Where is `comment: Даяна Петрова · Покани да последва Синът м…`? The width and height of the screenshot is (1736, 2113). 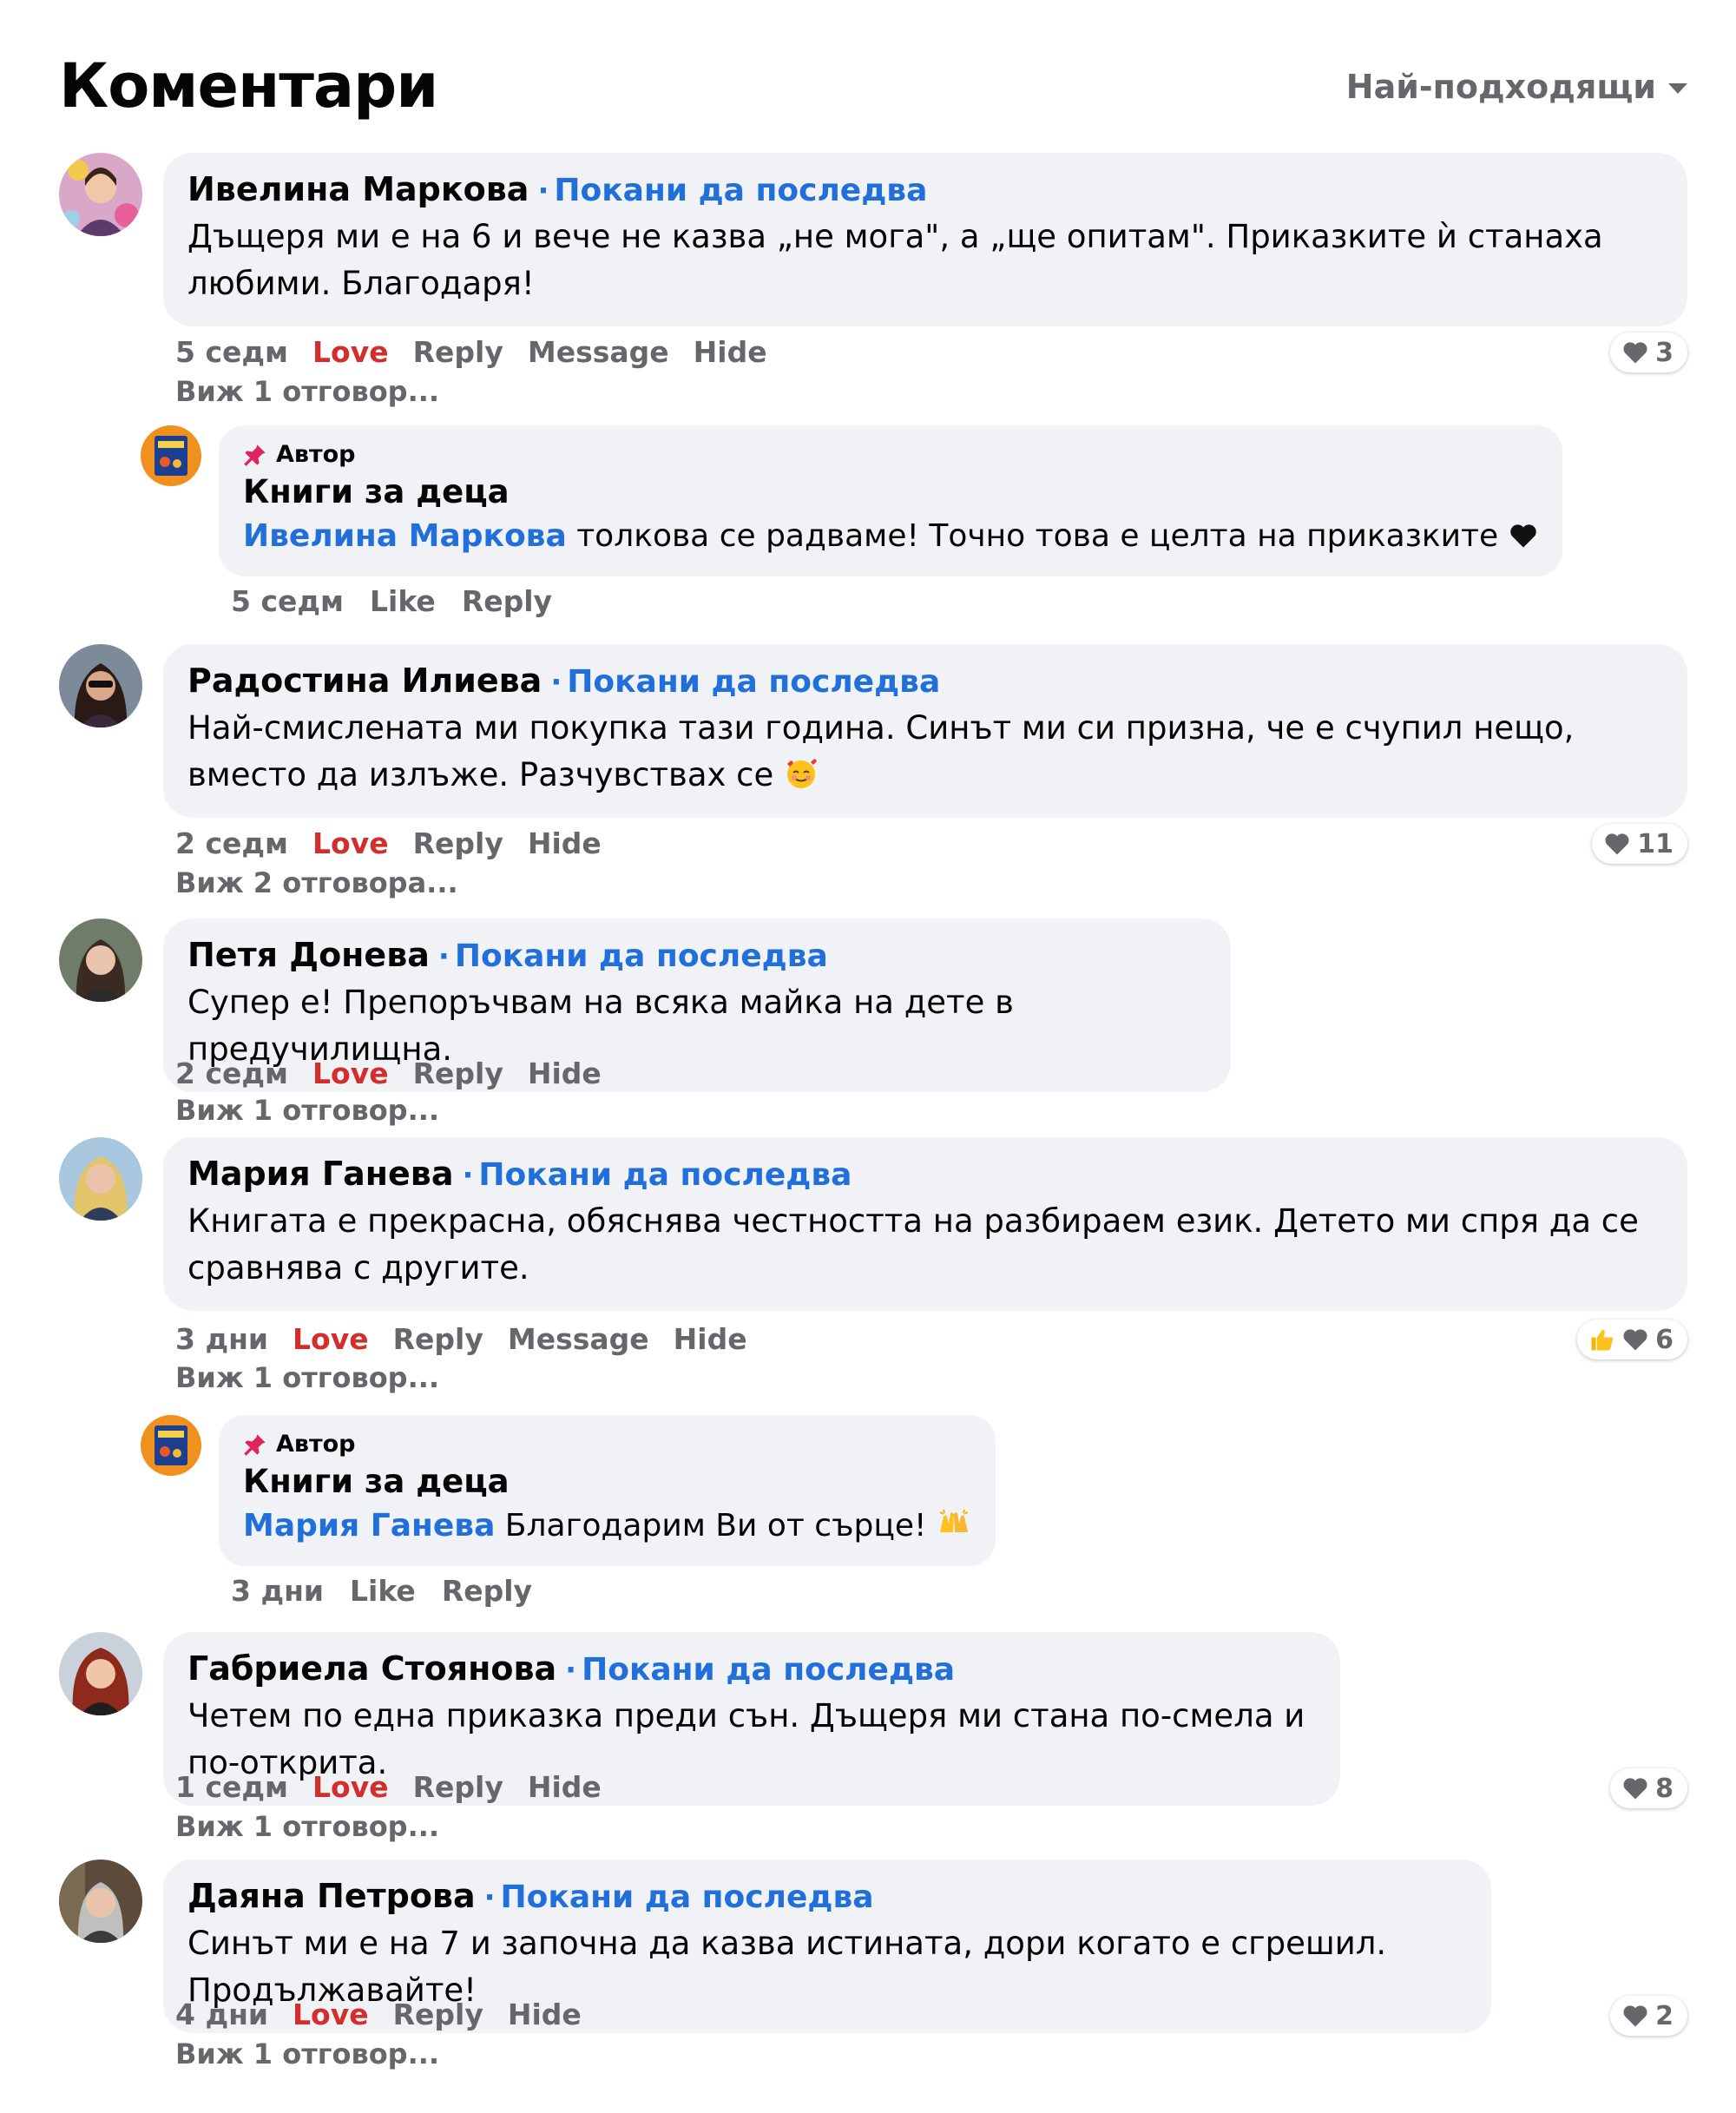 comment: Даяна Петрова · Покани да последва Синът м… is located at coordinates (873, 1977).